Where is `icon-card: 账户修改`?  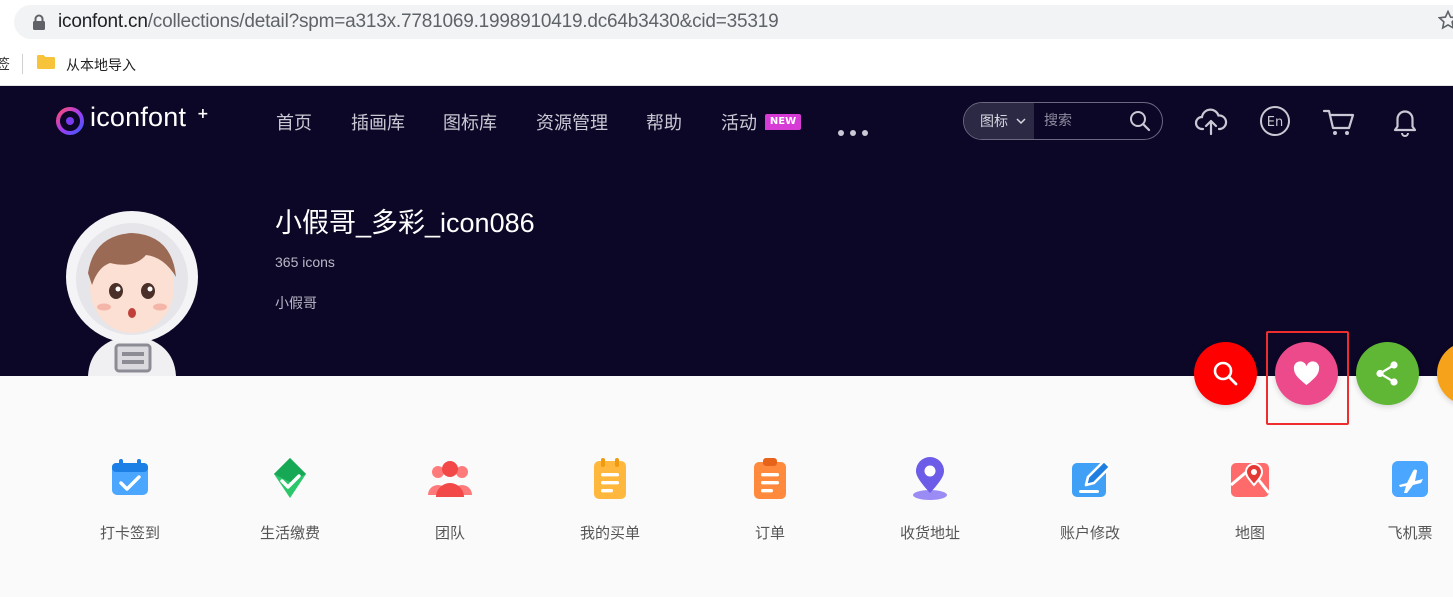
icon-card: 账户修改 is located at coordinates (1090, 510).